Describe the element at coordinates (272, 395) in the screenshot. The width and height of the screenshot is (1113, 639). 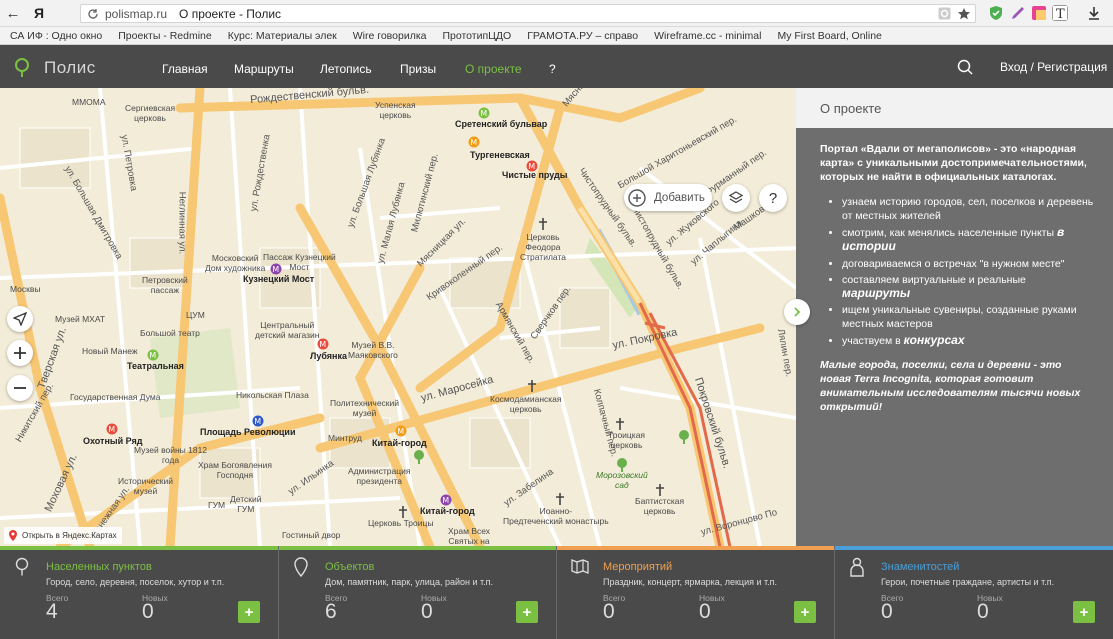
I see `map-label: Никольская Плаза` at that location.